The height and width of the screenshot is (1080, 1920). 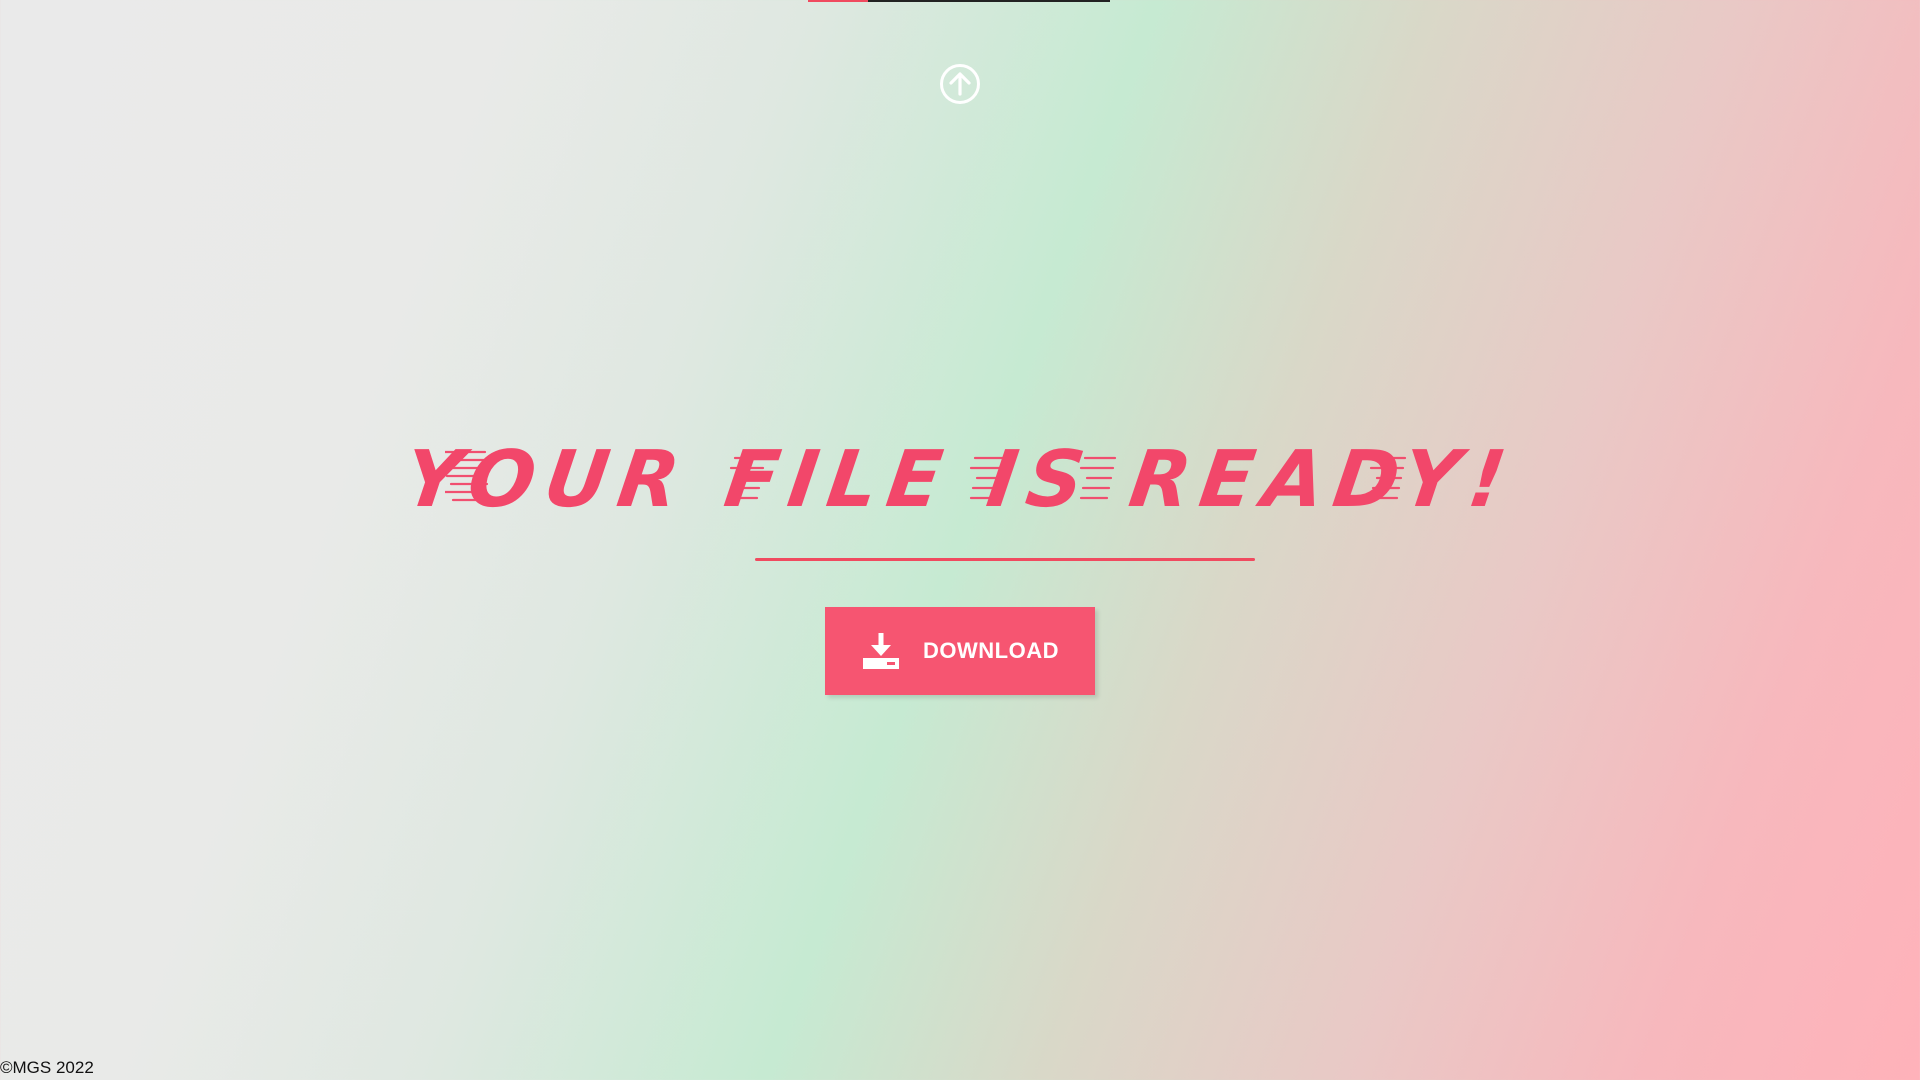 What do you see at coordinates (47, 1067) in the screenshot?
I see `copyright-text: ©MGS 2022` at bounding box center [47, 1067].